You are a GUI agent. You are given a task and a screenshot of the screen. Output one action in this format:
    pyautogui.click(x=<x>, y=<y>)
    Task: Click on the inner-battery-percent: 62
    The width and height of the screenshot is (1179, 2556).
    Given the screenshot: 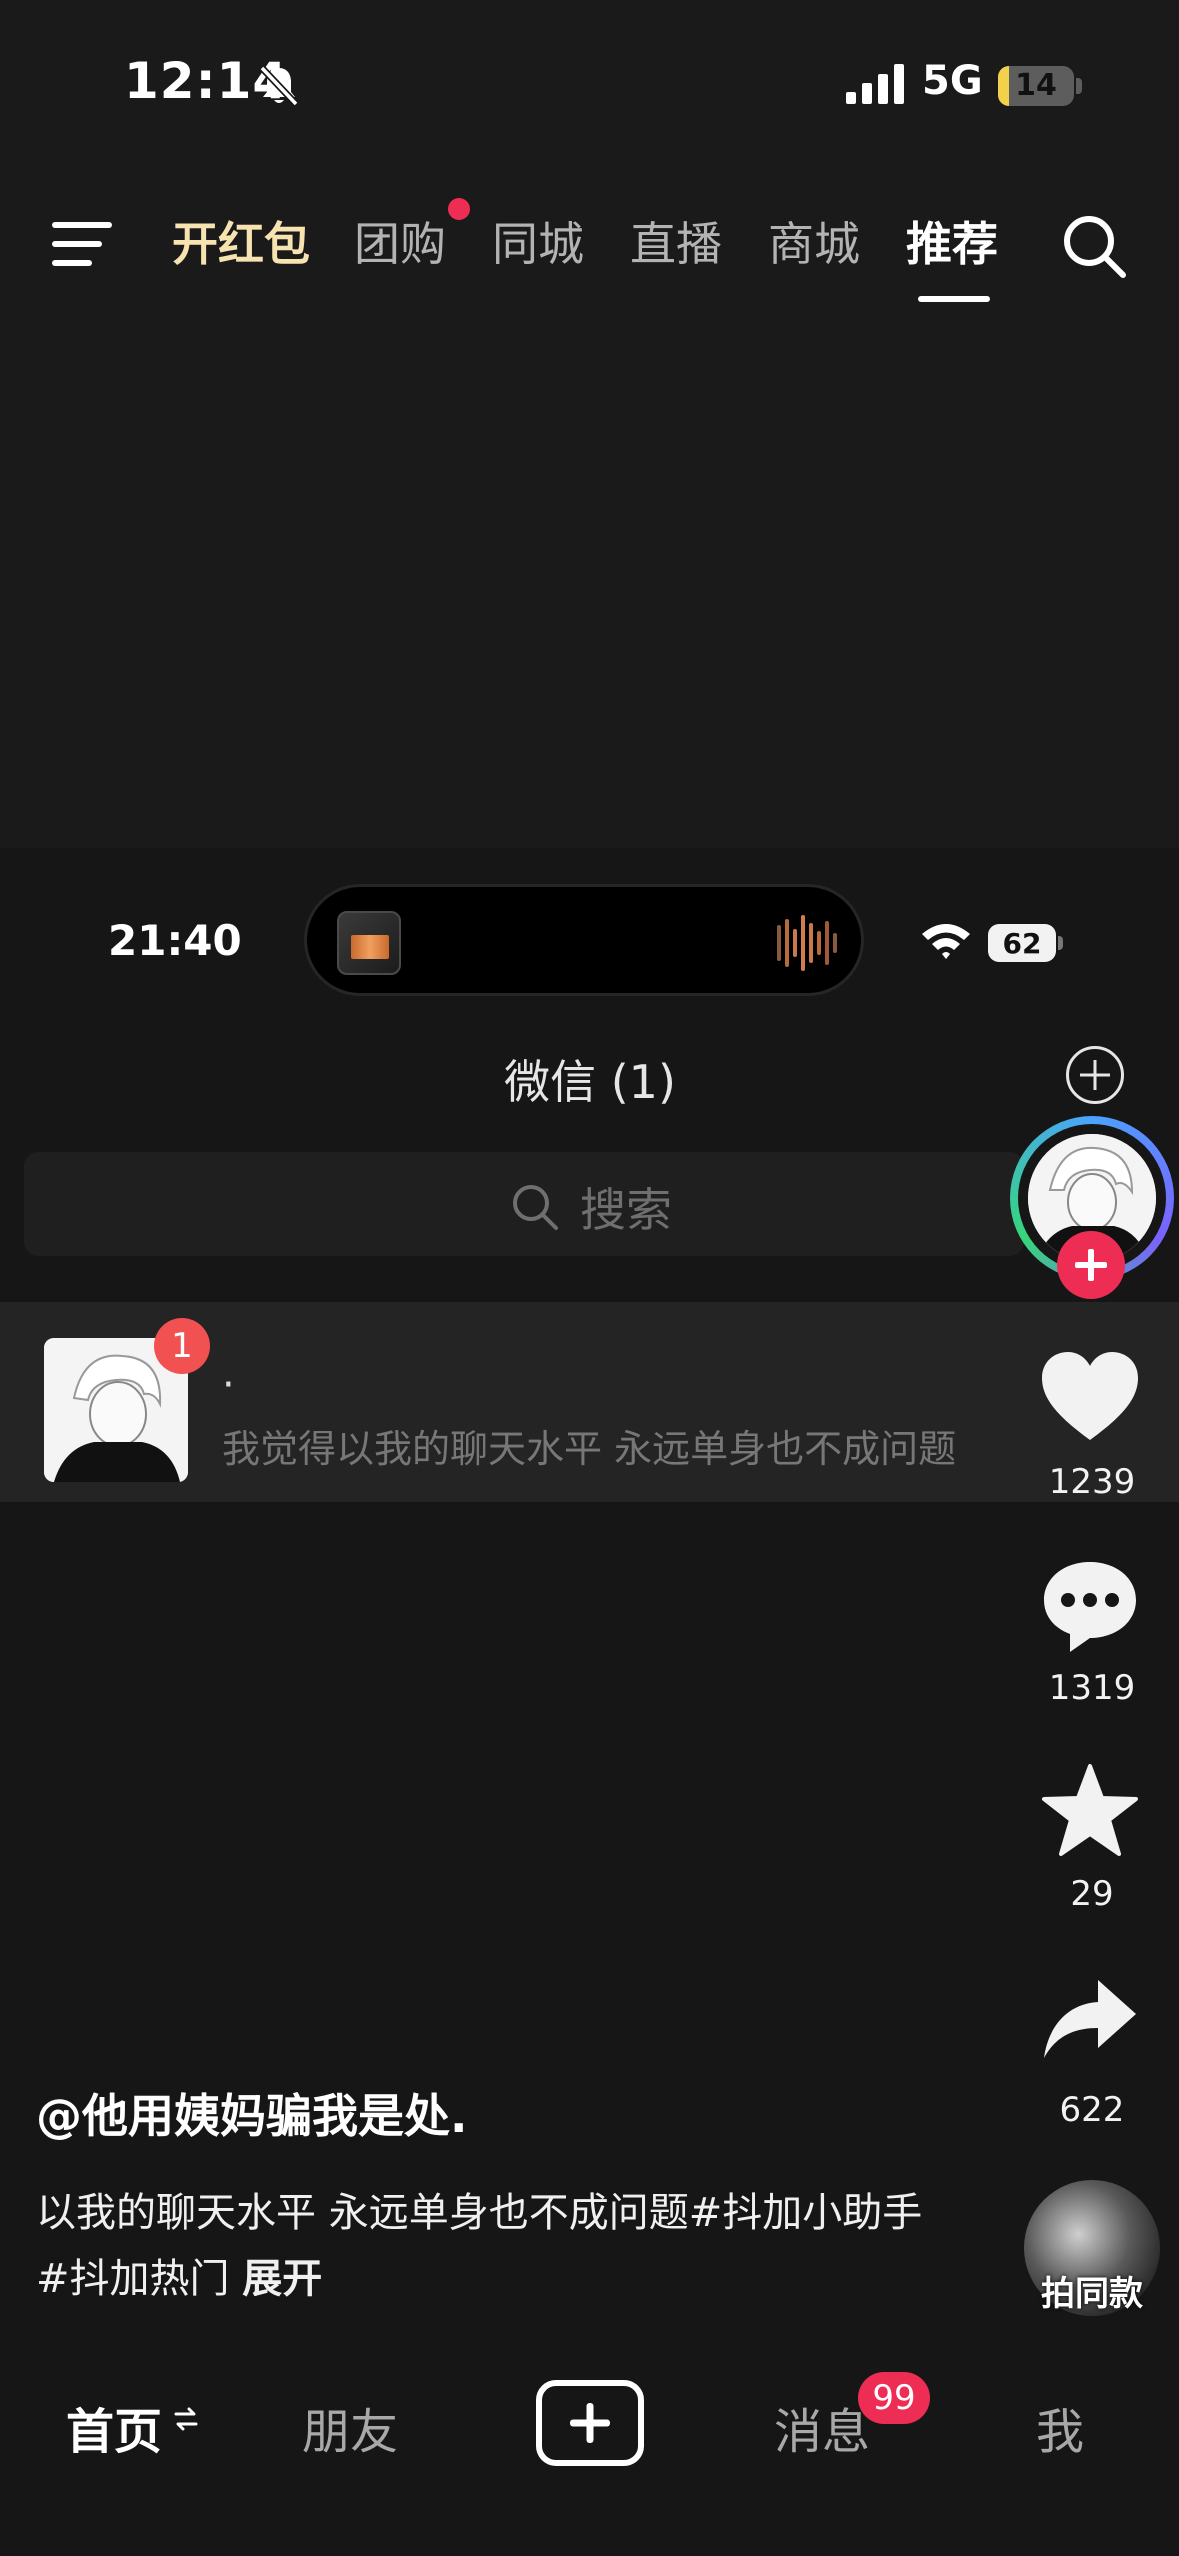 What is the action you would take?
    pyautogui.click(x=1022, y=943)
    